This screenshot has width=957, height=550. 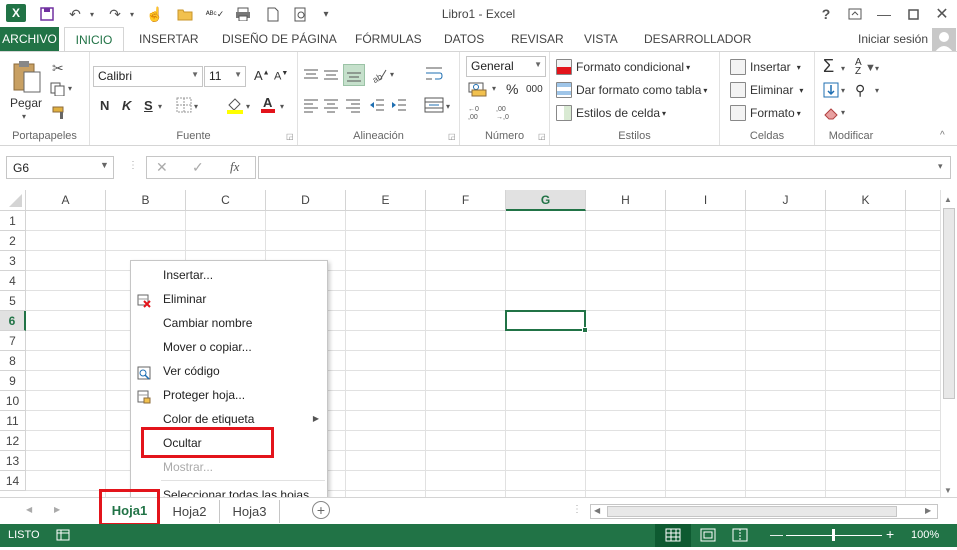 What do you see at coordinates (766, 90) in the screenshot?
I see `delete-cells-button: Eliminar ▾` at bounding box center [766, 90].